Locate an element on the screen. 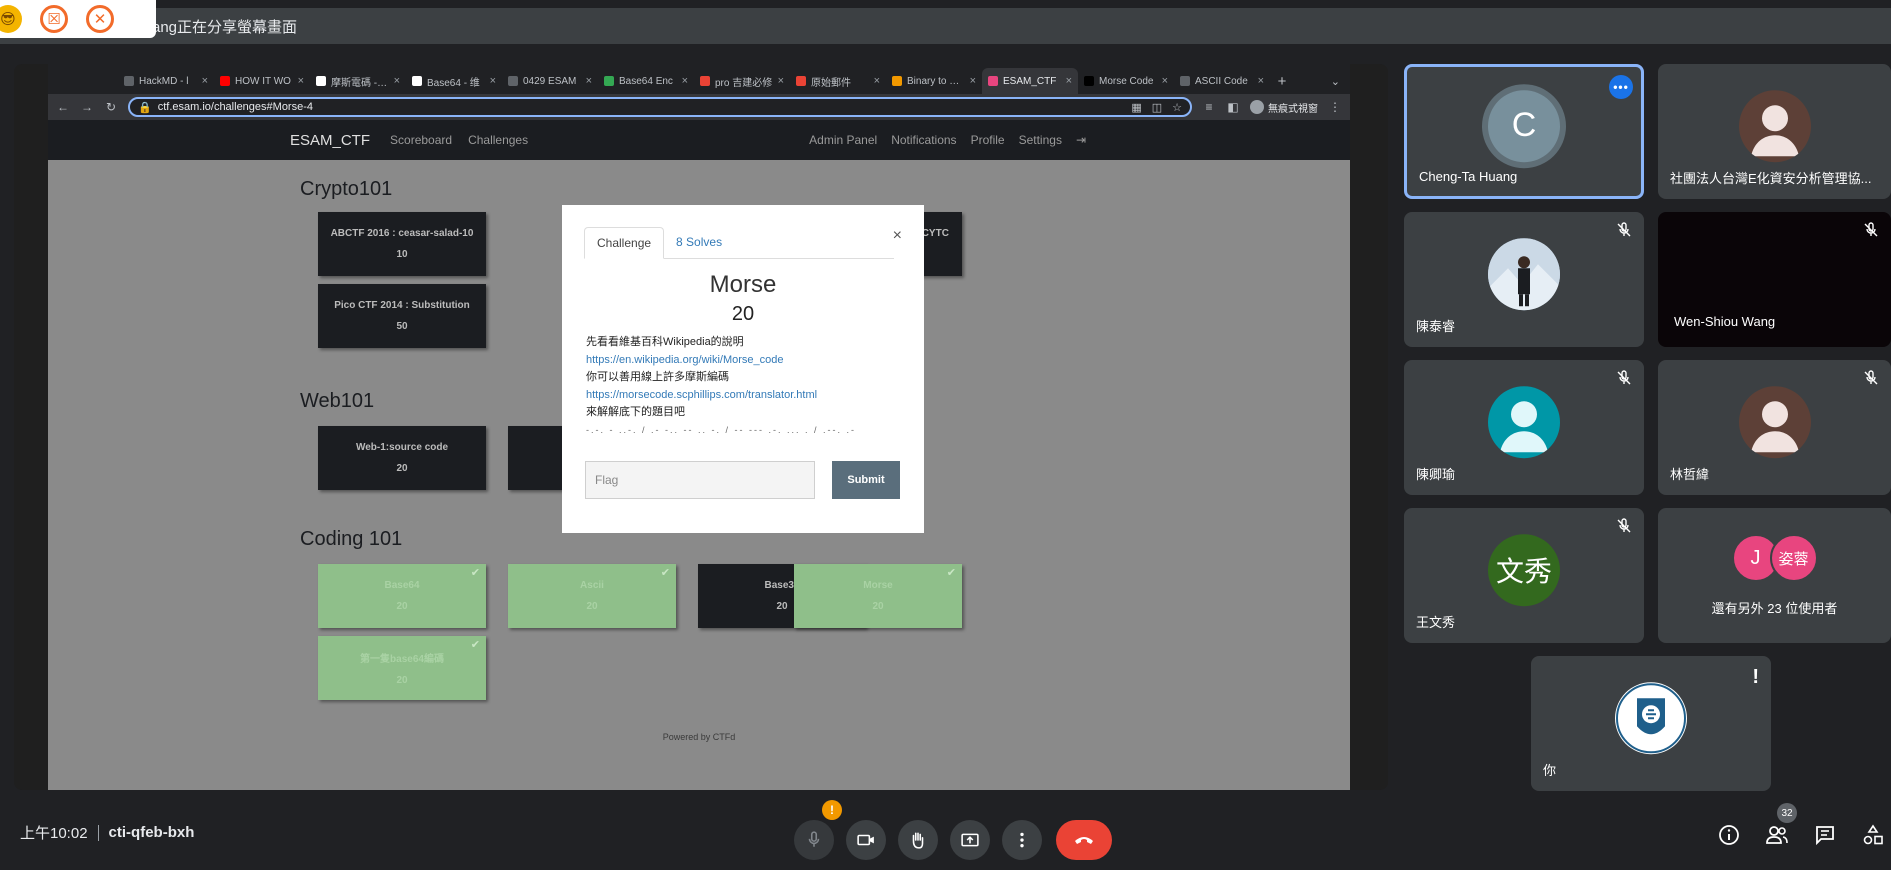  sunglasses-icon: 😎 is located at coordinates (11, 19).